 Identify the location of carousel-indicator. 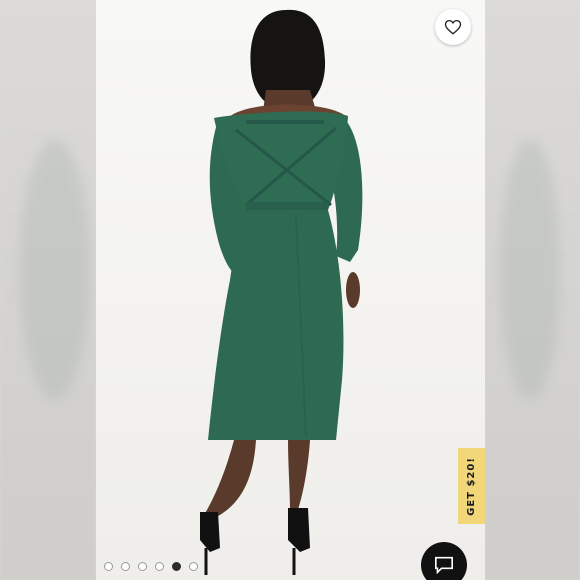
(151, 566).